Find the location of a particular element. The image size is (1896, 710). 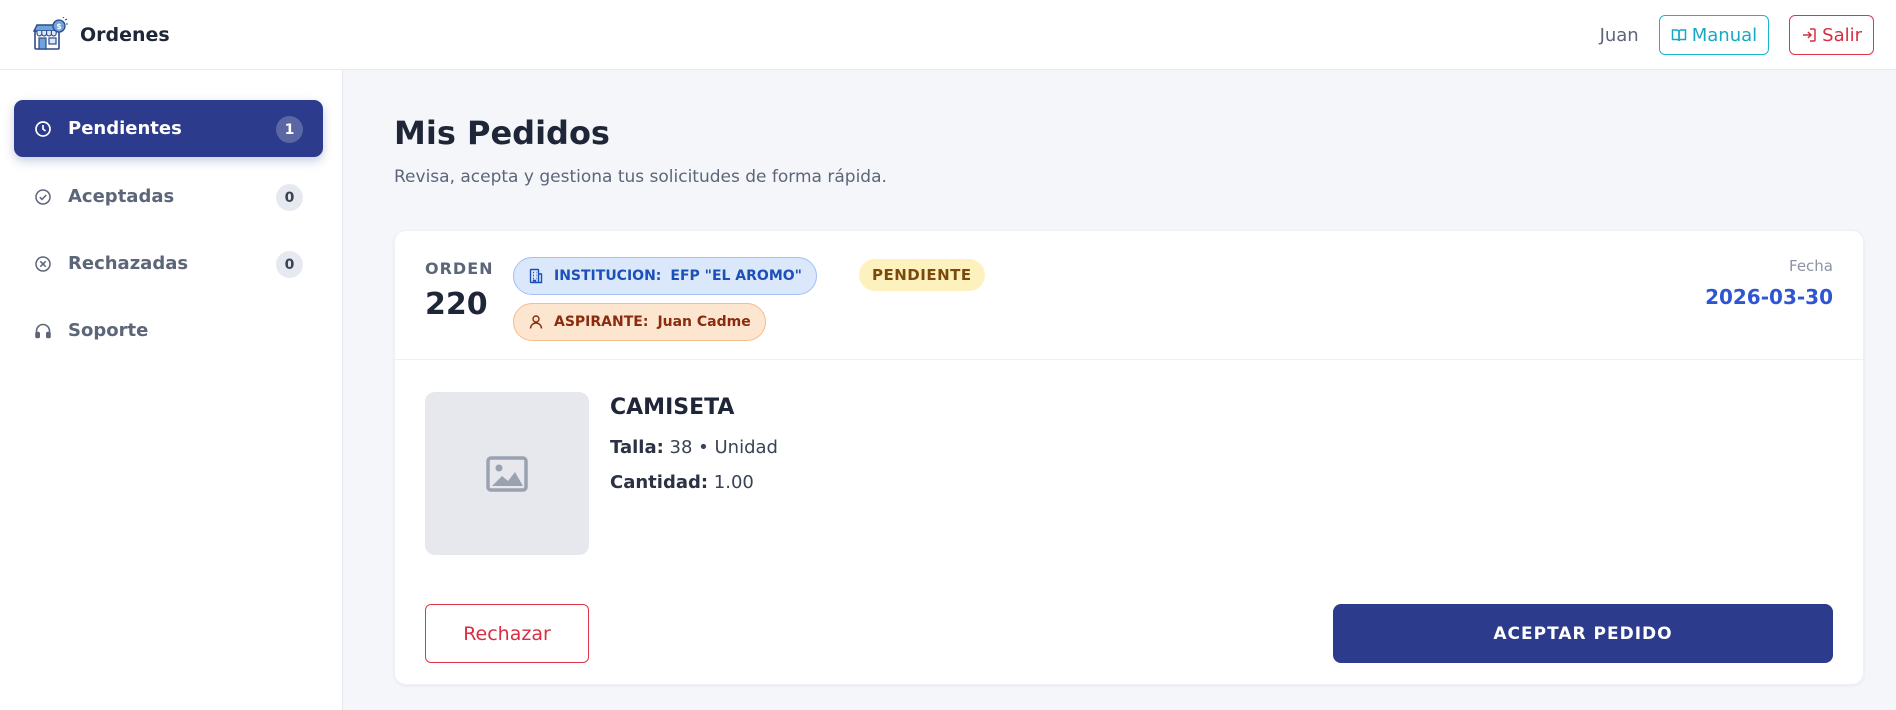

reject-button: Rechazar is located at coordinates (507, 633).